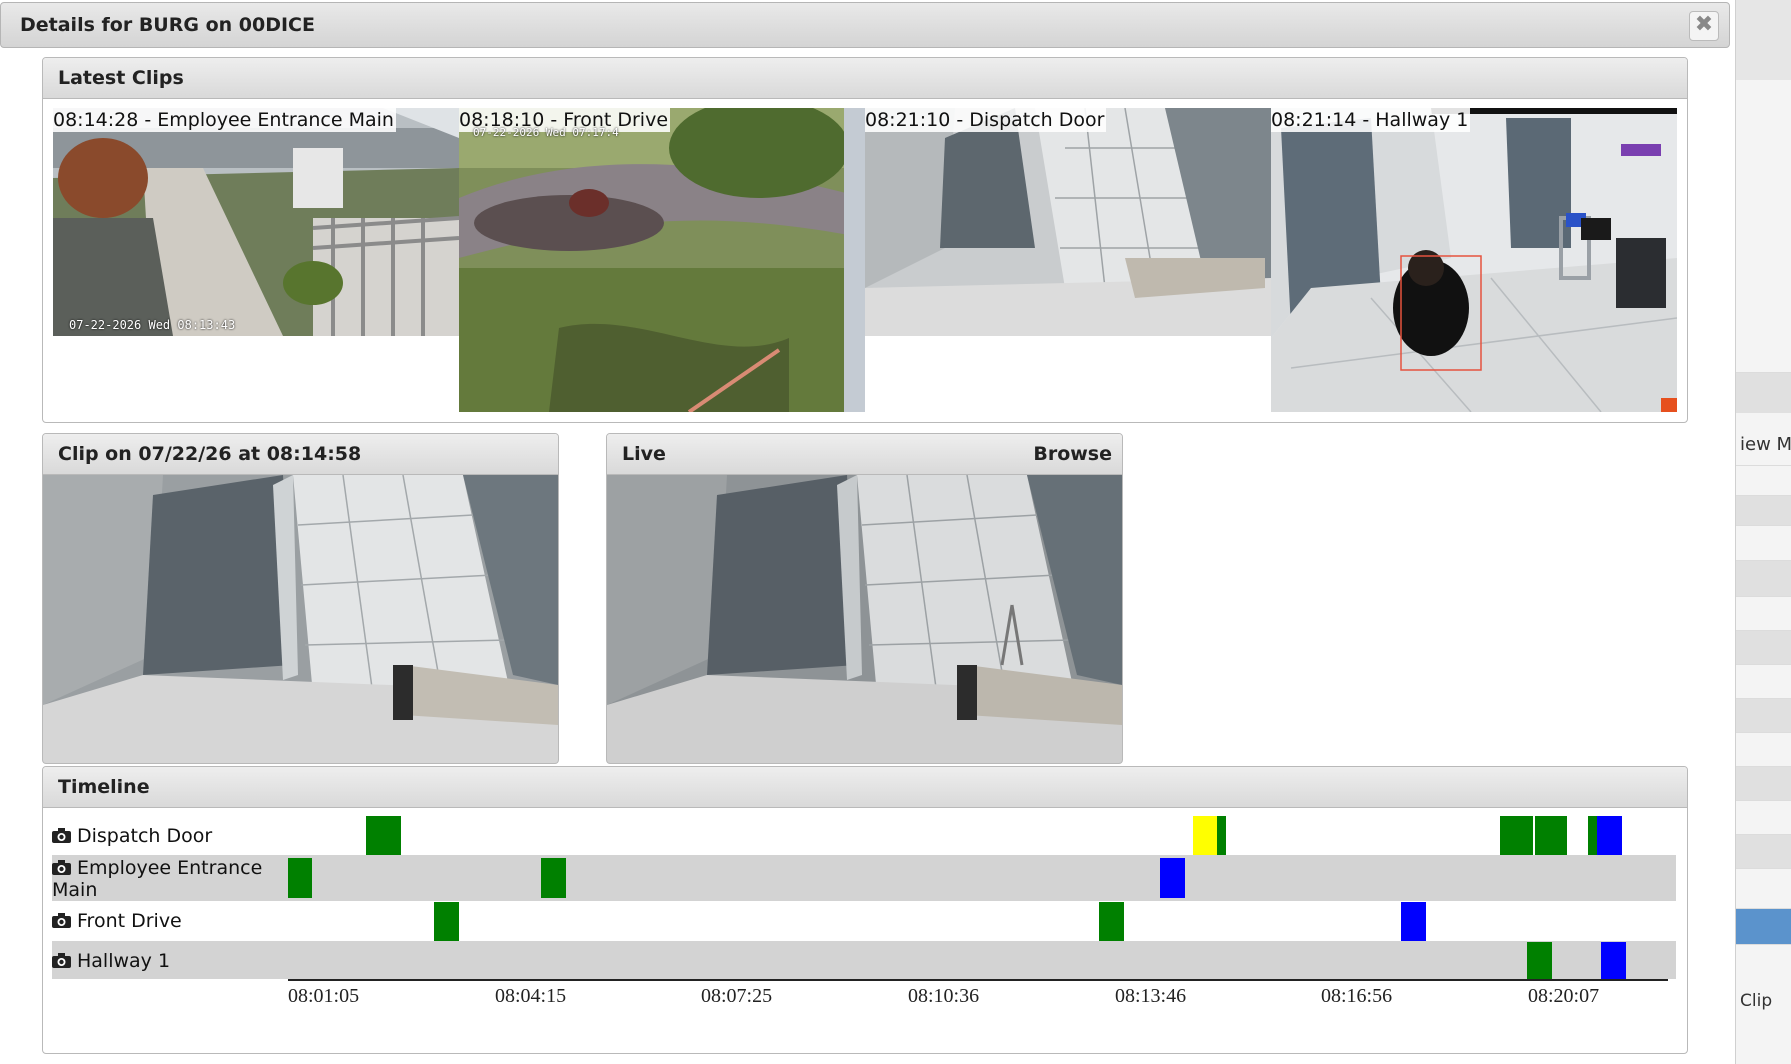 The width and height of the screenshot is (1791, 1064). What do you see at coordinates (167, 25) in the screenshot?
I see `dialog-title: Details for BURG on 00DICE` at bounding box center [167, 25].